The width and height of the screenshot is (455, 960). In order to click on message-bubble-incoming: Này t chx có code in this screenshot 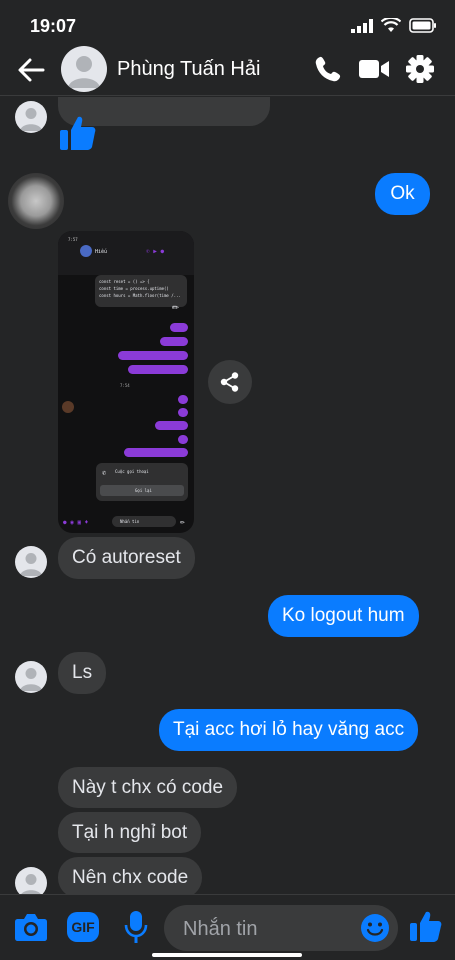, I will do `click(148, 787)`.